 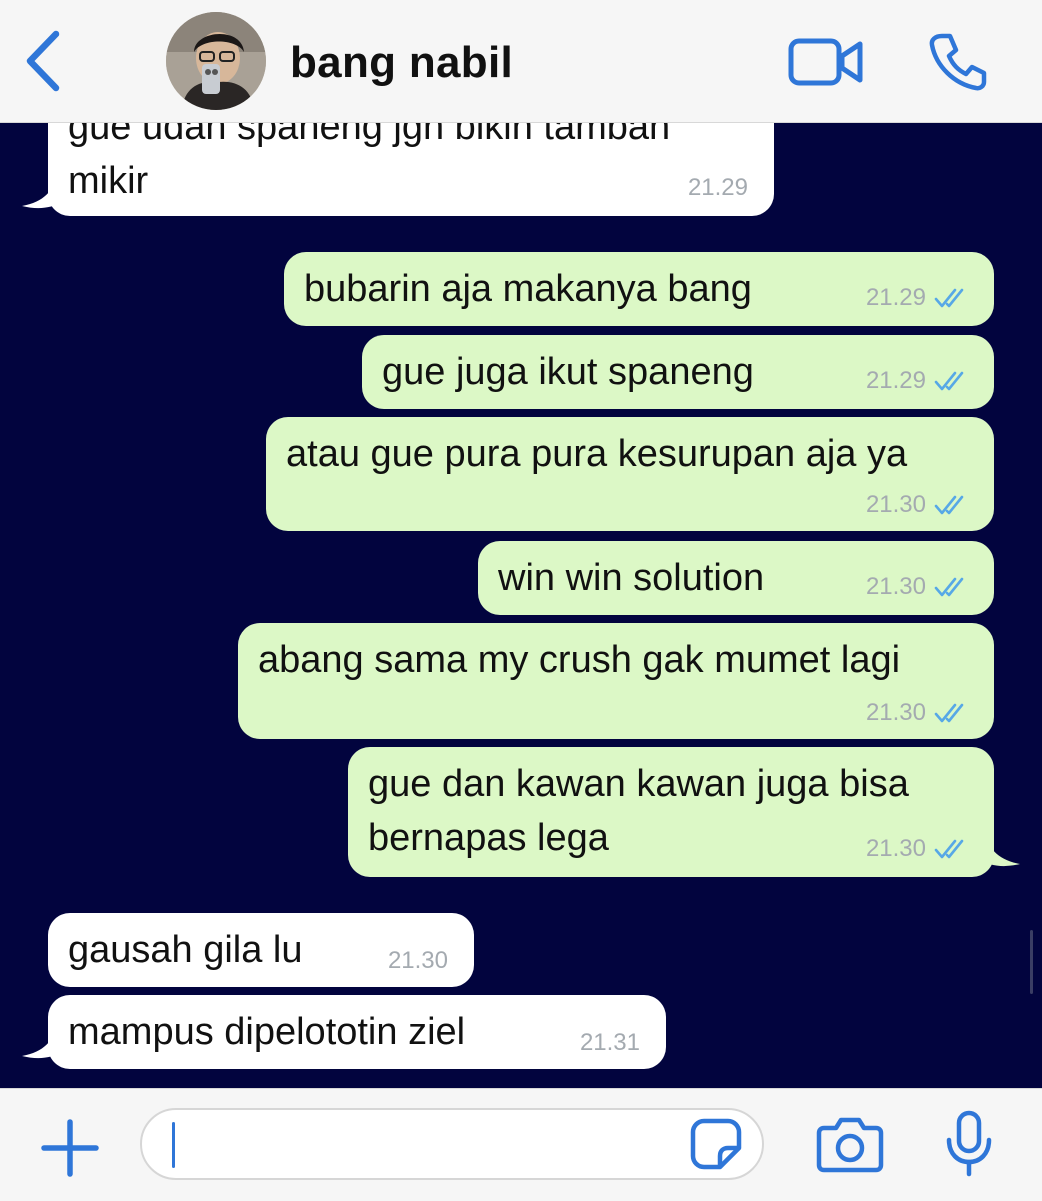 I want to click on scrollbar, so click(x=1031, y=962).